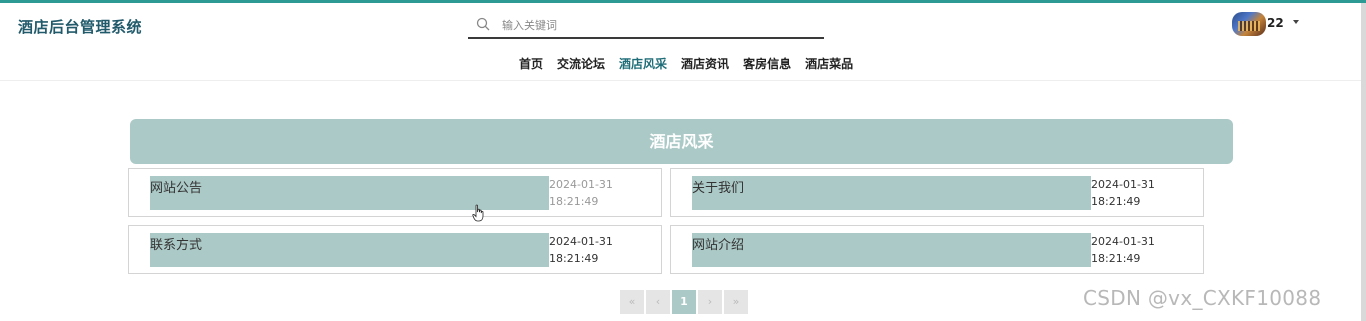  I want to click on prev-page-button: ‹, so click(658, 302).